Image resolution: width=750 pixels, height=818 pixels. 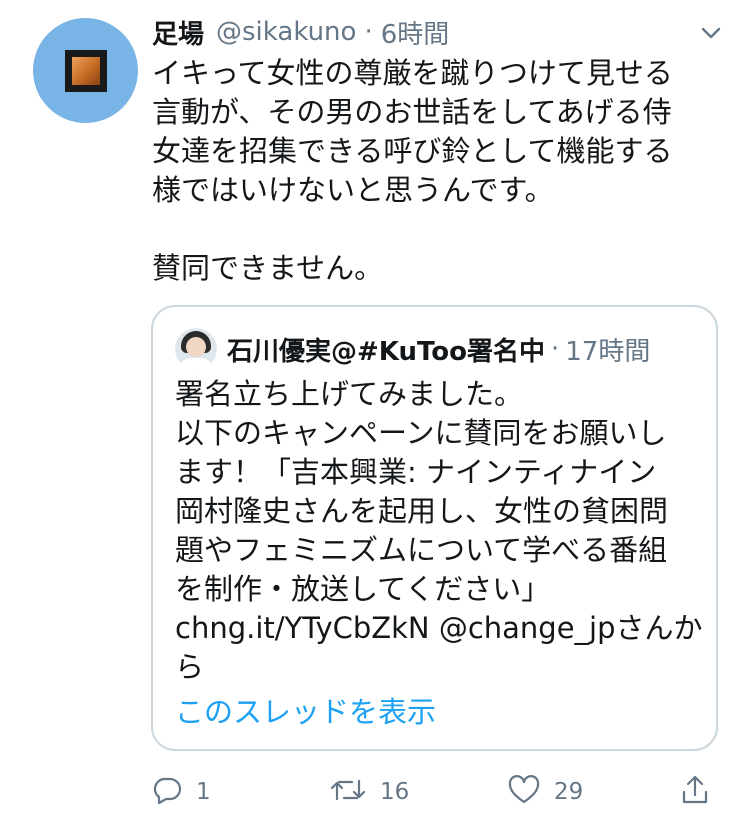 I want to click on share-icon, so click(x=695, y=792).